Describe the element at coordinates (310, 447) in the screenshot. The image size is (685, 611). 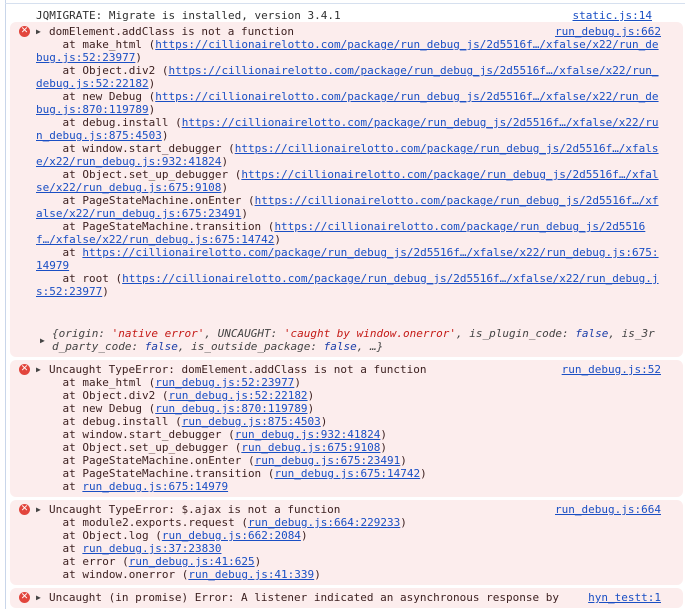
I see `stack-frame-link: run_debug.js:675:9108` at that location.